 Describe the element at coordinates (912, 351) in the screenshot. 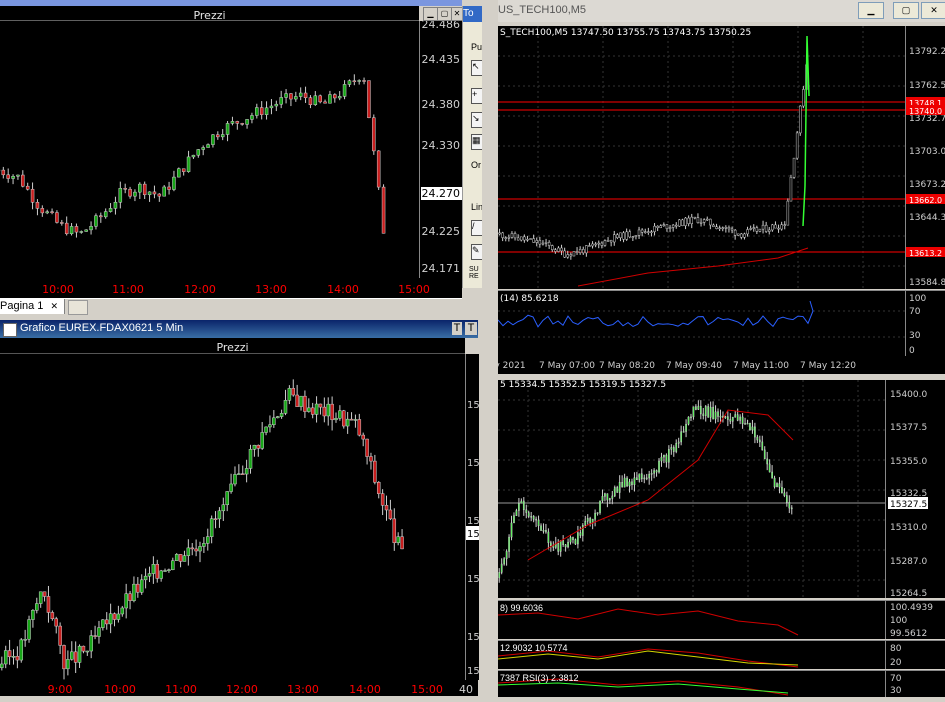

I see `oscillator-tick: 0` at that location.